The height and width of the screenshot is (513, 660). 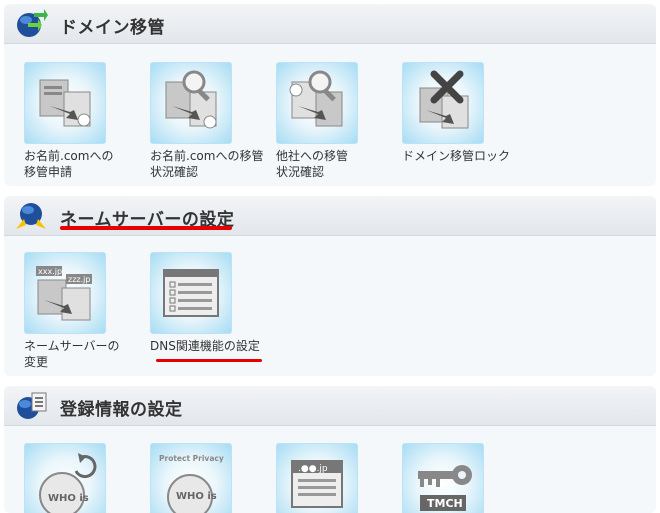 What do you see at coordinates (445, 488) in the screenshot?
I see `tmch-key-icon: TMCH` at bounding box center [445, 488].